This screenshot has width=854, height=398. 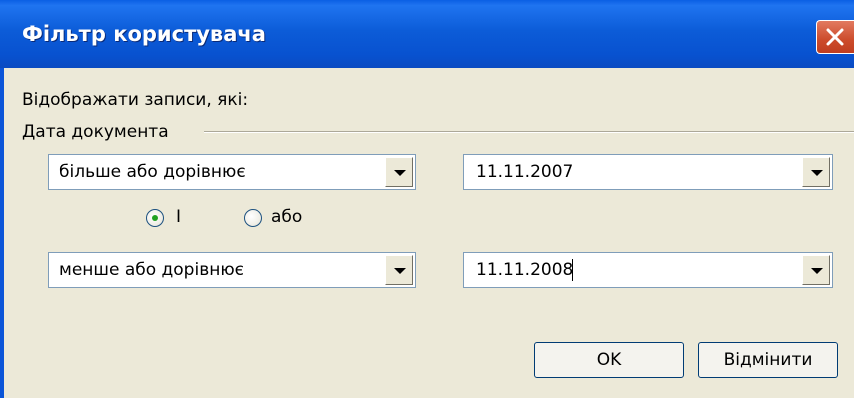 I want to click on text-caret, so click(x=572, y=270).